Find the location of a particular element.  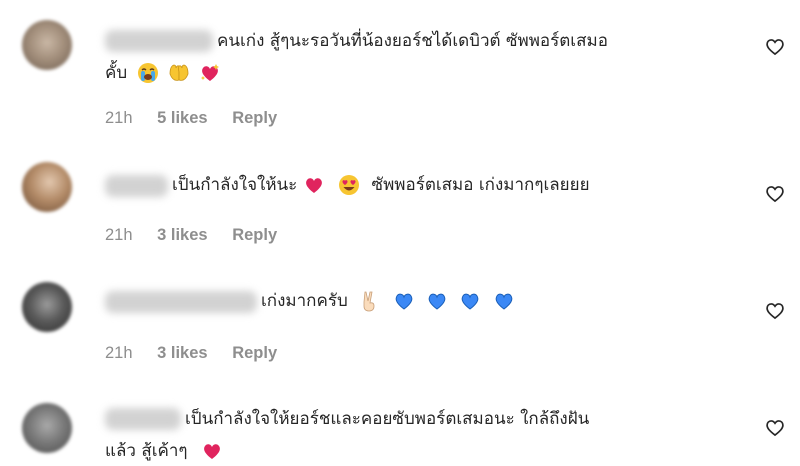

comment-text-part1: เป็นกำลังใจให้นะ is located at coordinates (235, 185).